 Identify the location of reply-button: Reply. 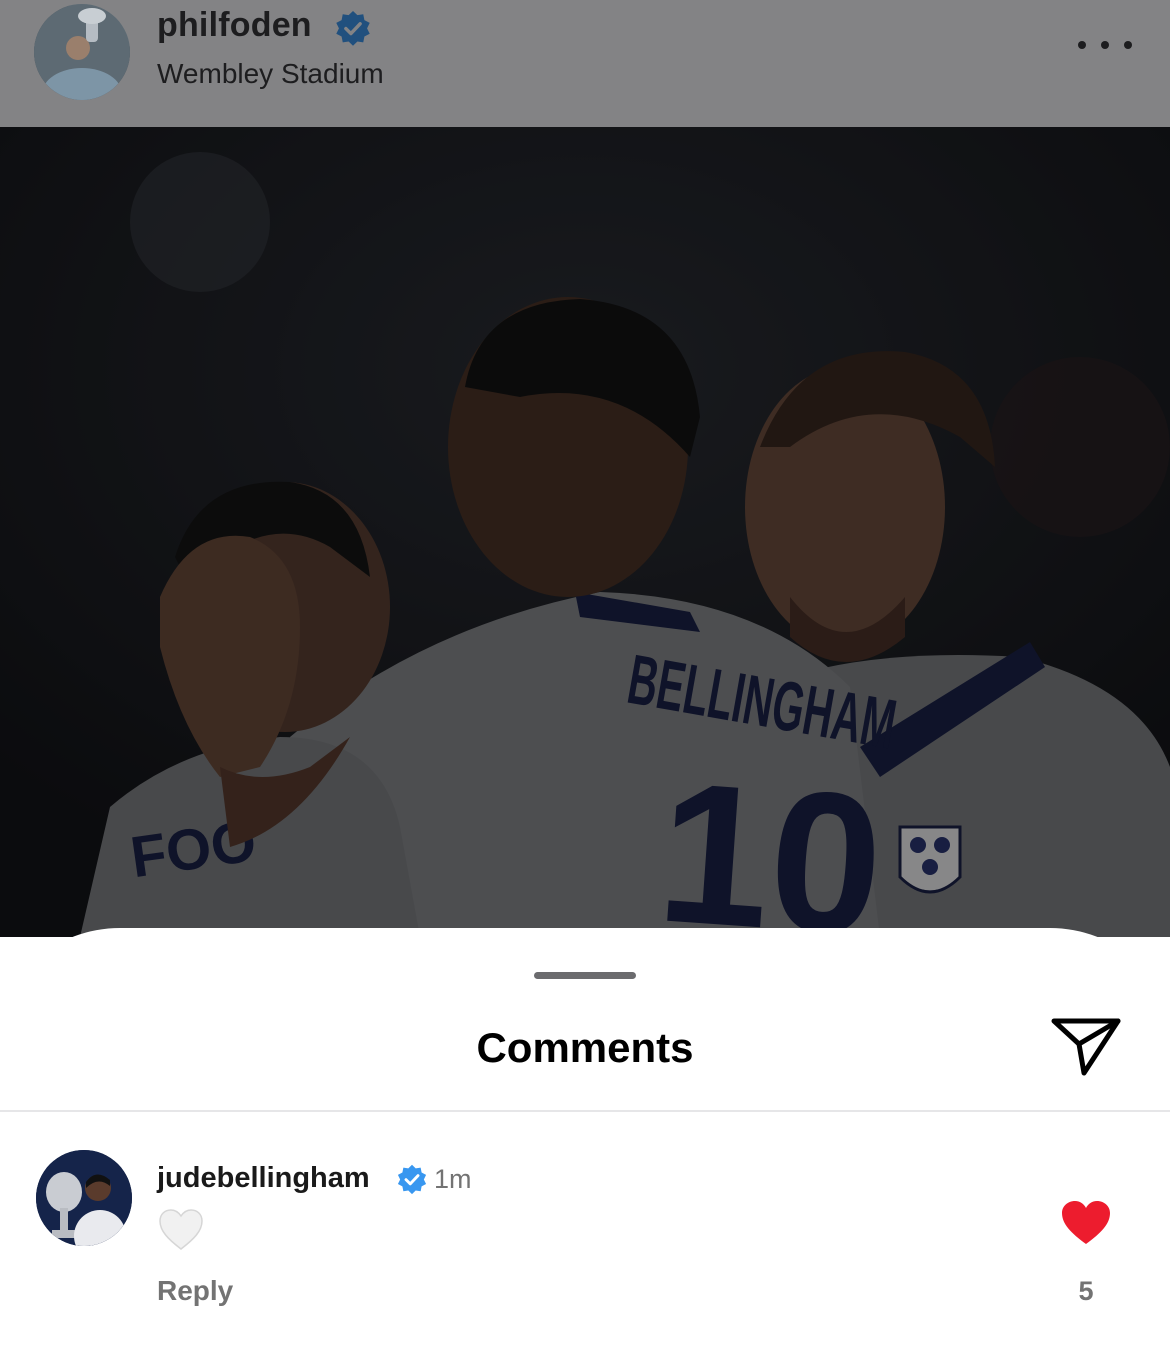
(195, 1291).